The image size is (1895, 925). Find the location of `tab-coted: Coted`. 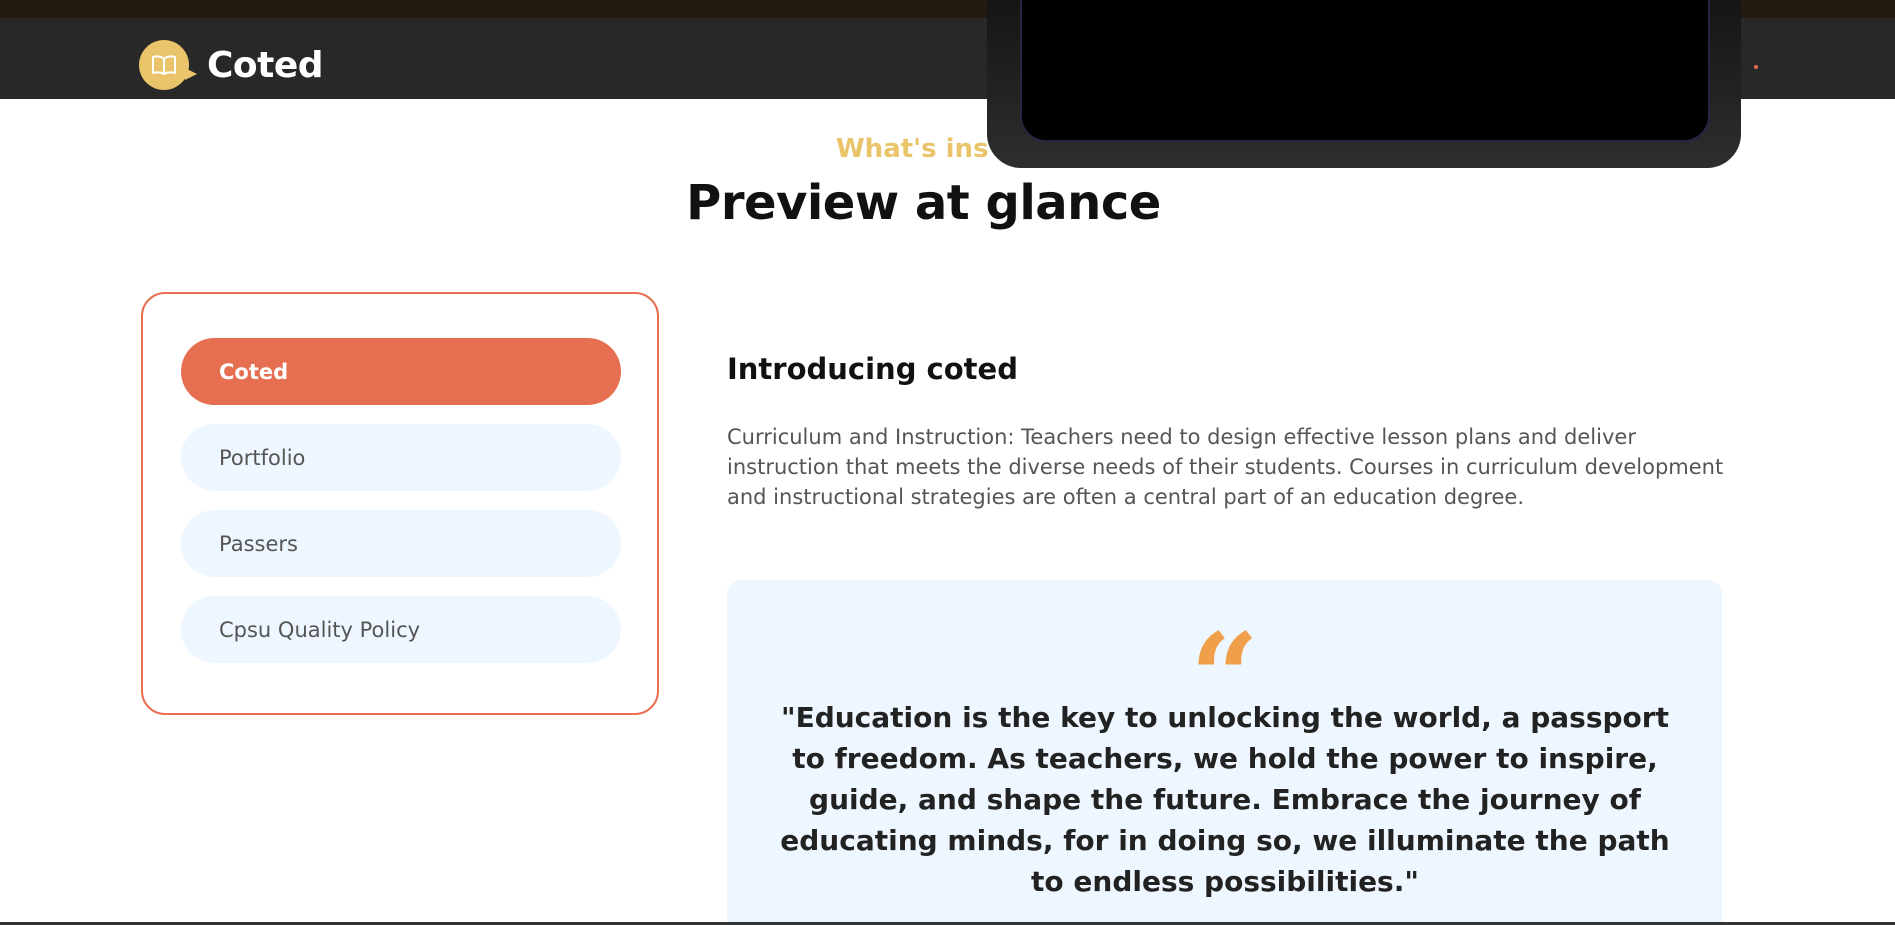

tab-coted: Coted is located at coordinates (401, 371).